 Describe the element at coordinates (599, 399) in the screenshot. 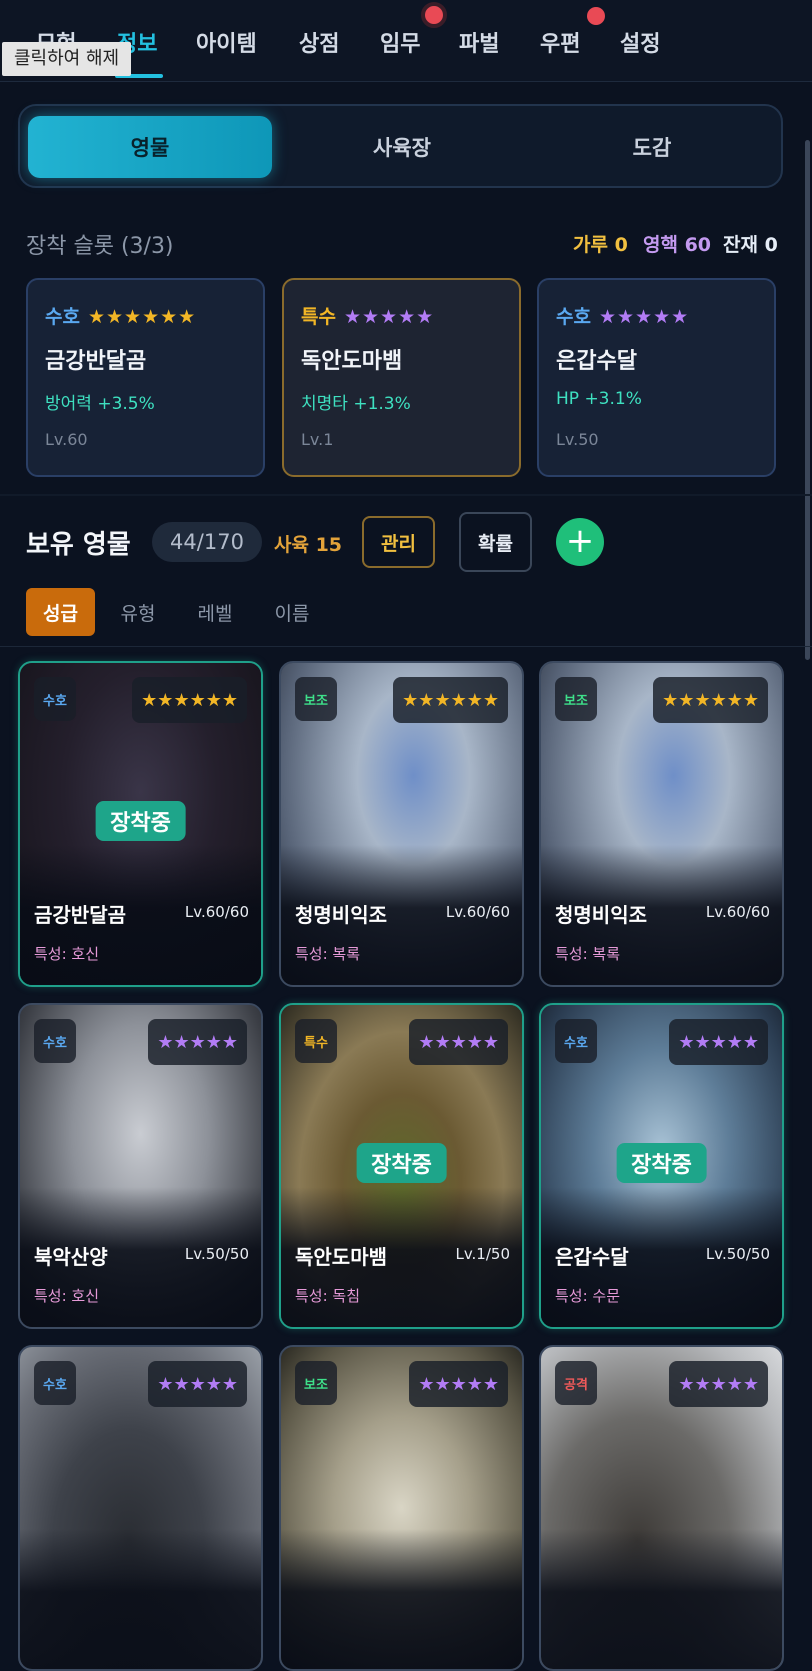

I see `slot-bonus: HP +3.1%` at that location.